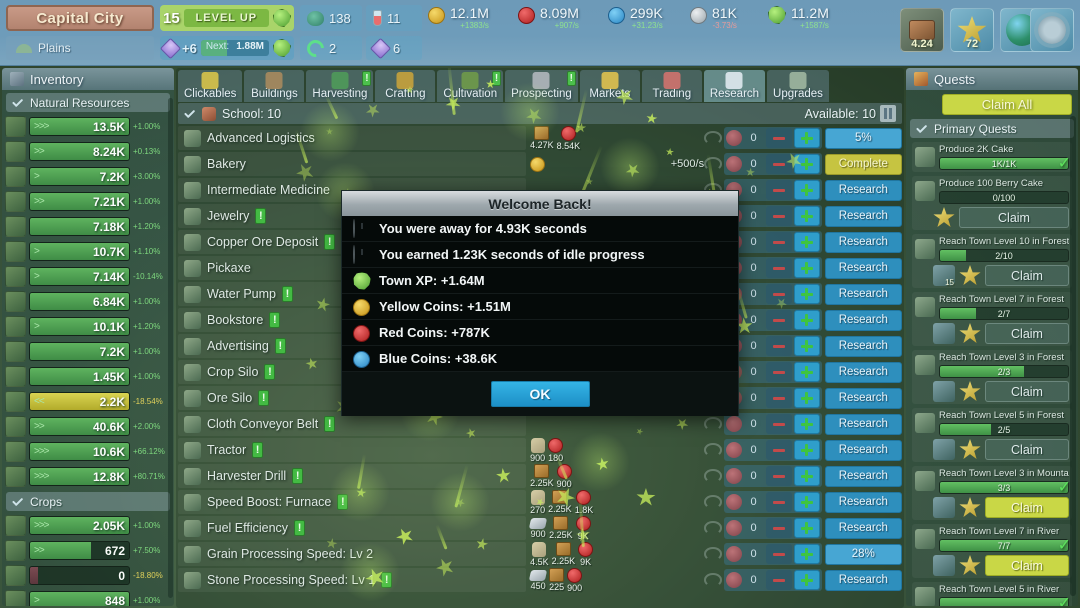  Describe the element at coordinates (540, 138) in the screenshot. I see `research-row: Advanced Logistics 4.27K 8.54K 0 5%` at that location.